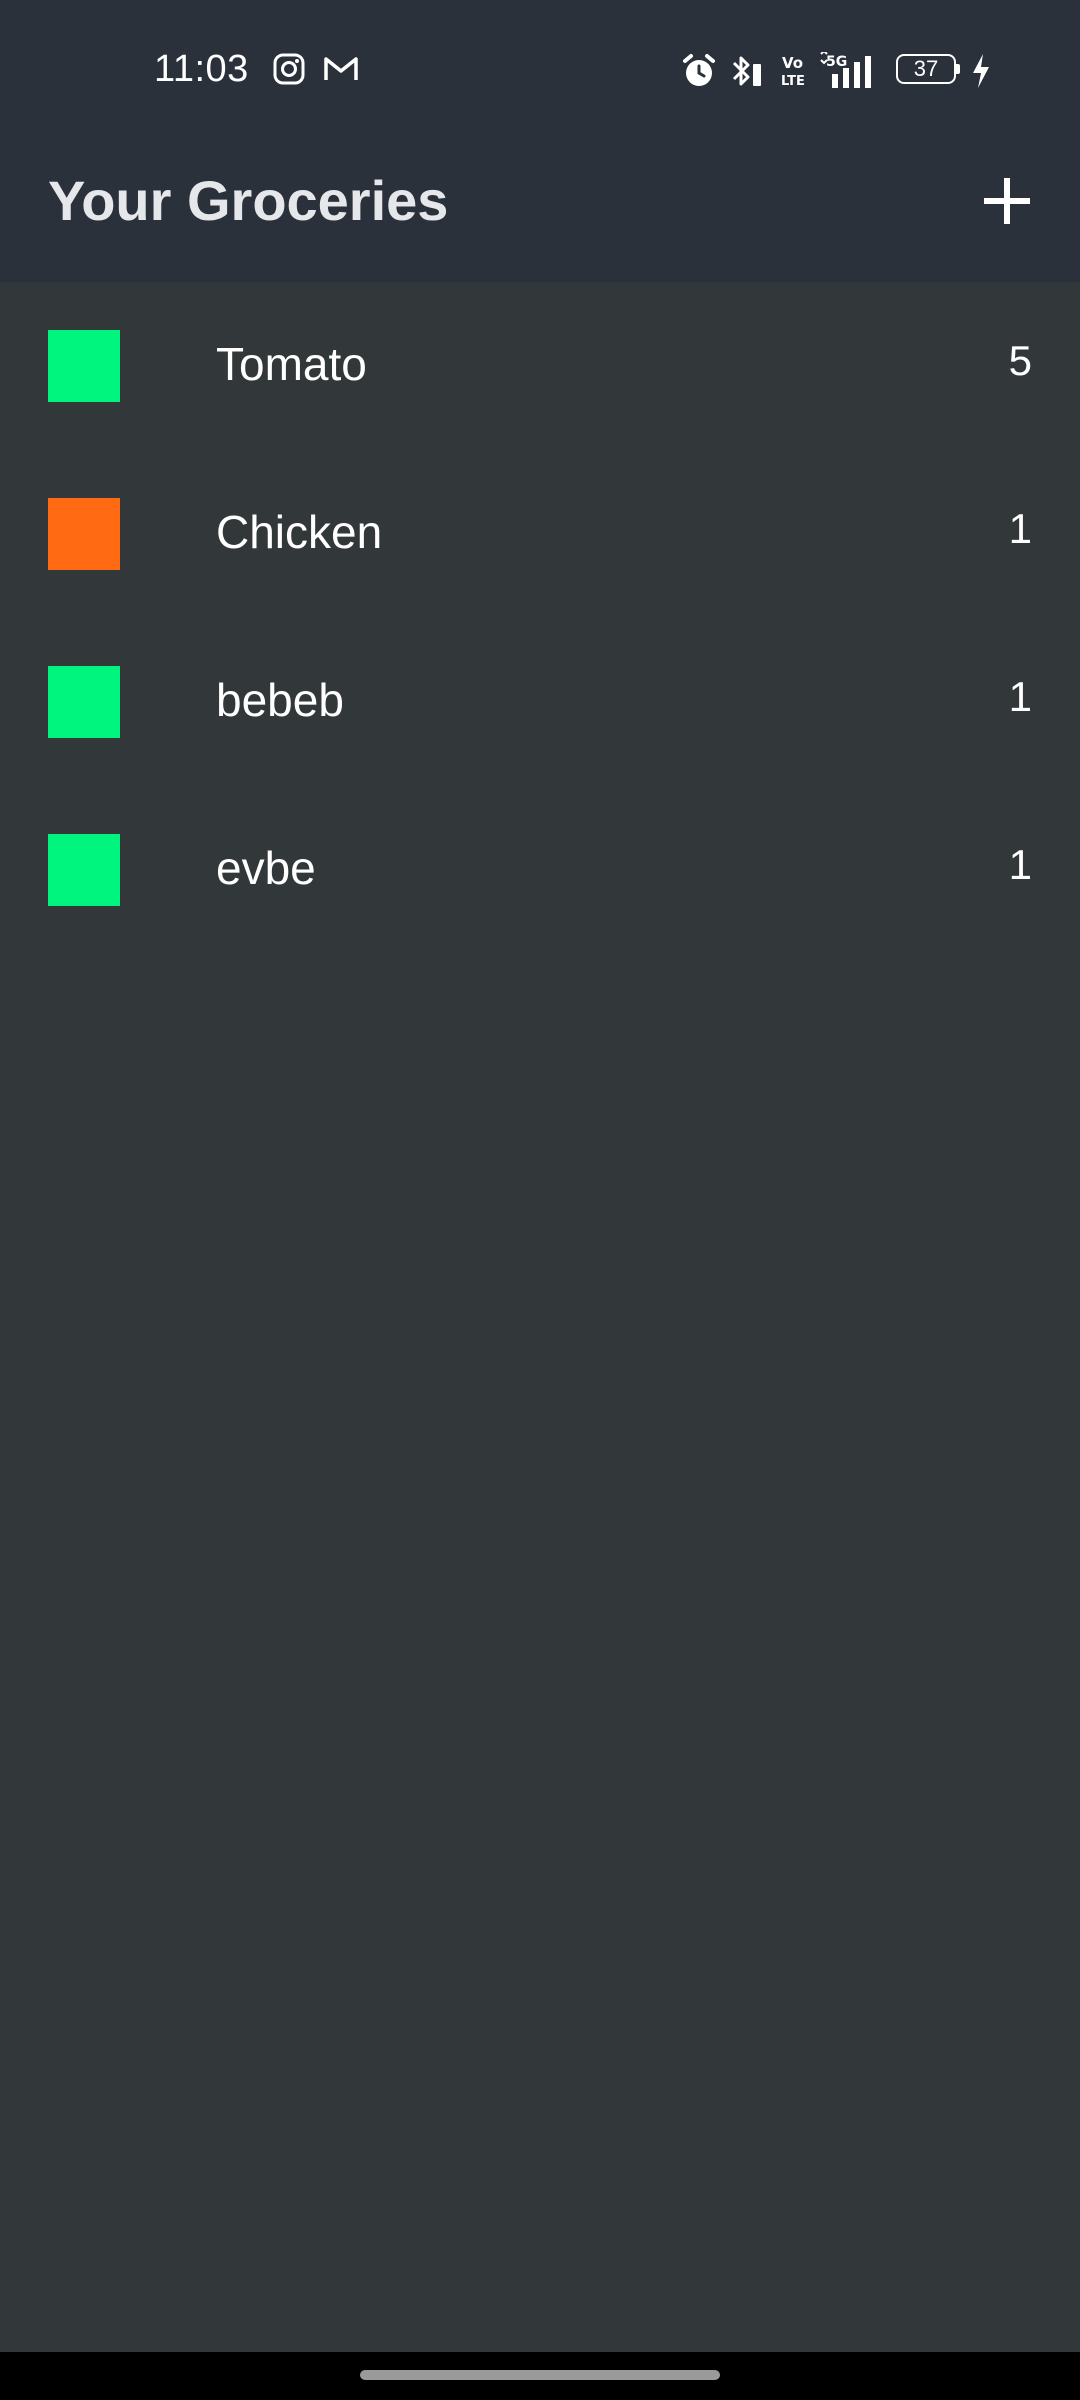 The height and width of the screenshot is (2400, 1080). Describe the element at coordinates (540, 870) in the screenshot. I see `list-item: evbe 1` at that location.